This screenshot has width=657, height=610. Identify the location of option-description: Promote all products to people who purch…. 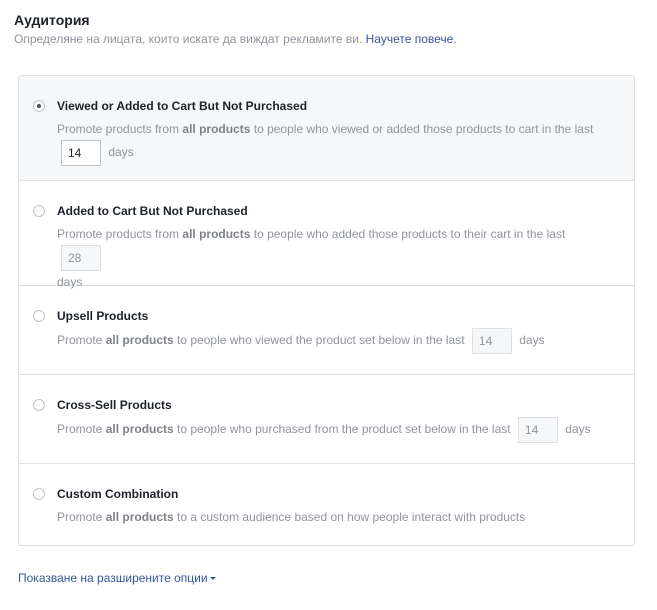
(335, 430).